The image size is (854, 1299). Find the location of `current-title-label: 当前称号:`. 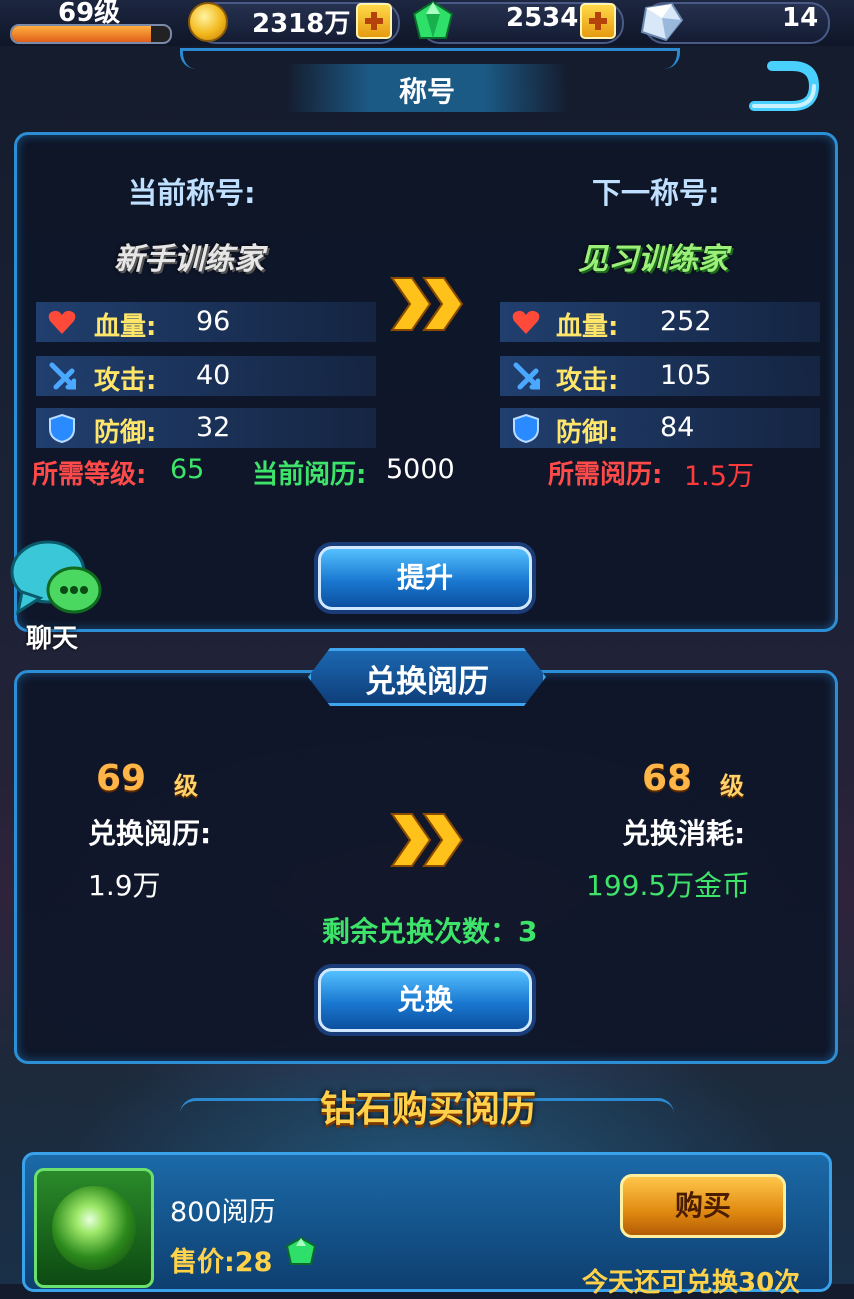

current-title-label: 当前称号: is located at coordinates (192, 193).